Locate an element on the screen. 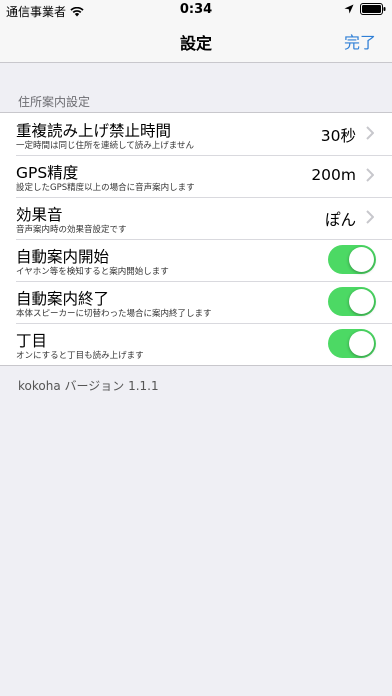  setting-row-auto-end: 自動案内終了 本体スピーカーに切替わった場合に案内終了します is located at coordinates (196, 302).